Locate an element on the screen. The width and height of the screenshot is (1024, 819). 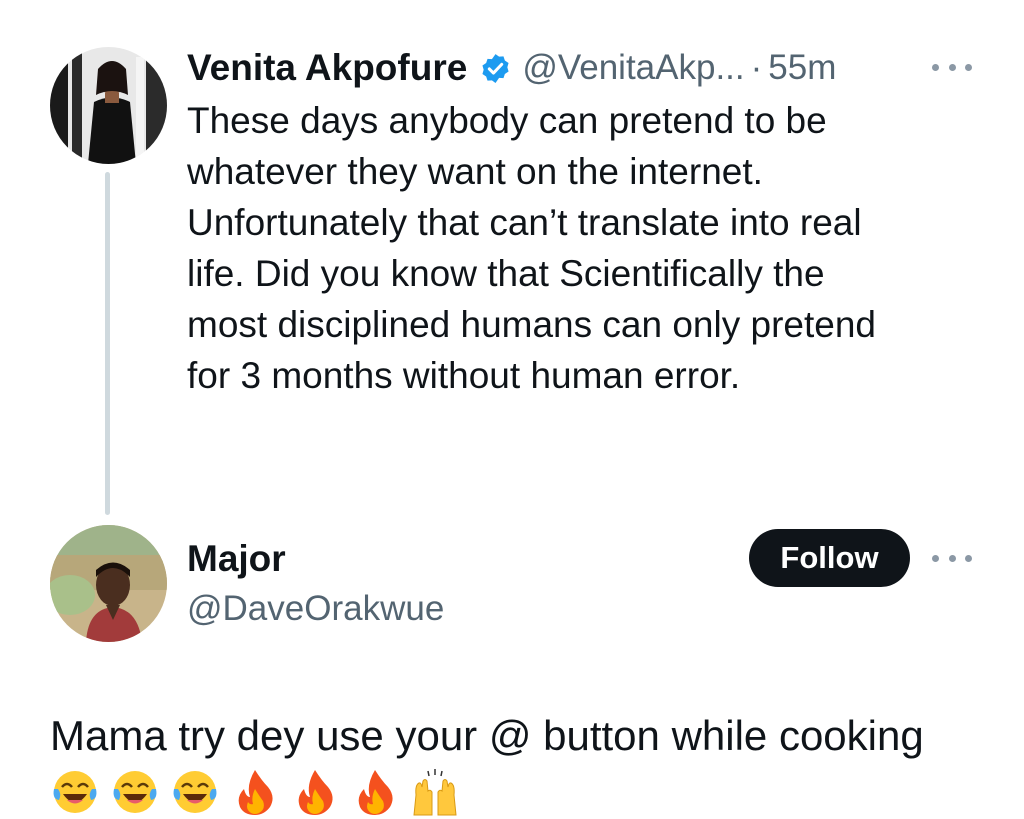
author-avatar-image is located at coordinates (108, 105).